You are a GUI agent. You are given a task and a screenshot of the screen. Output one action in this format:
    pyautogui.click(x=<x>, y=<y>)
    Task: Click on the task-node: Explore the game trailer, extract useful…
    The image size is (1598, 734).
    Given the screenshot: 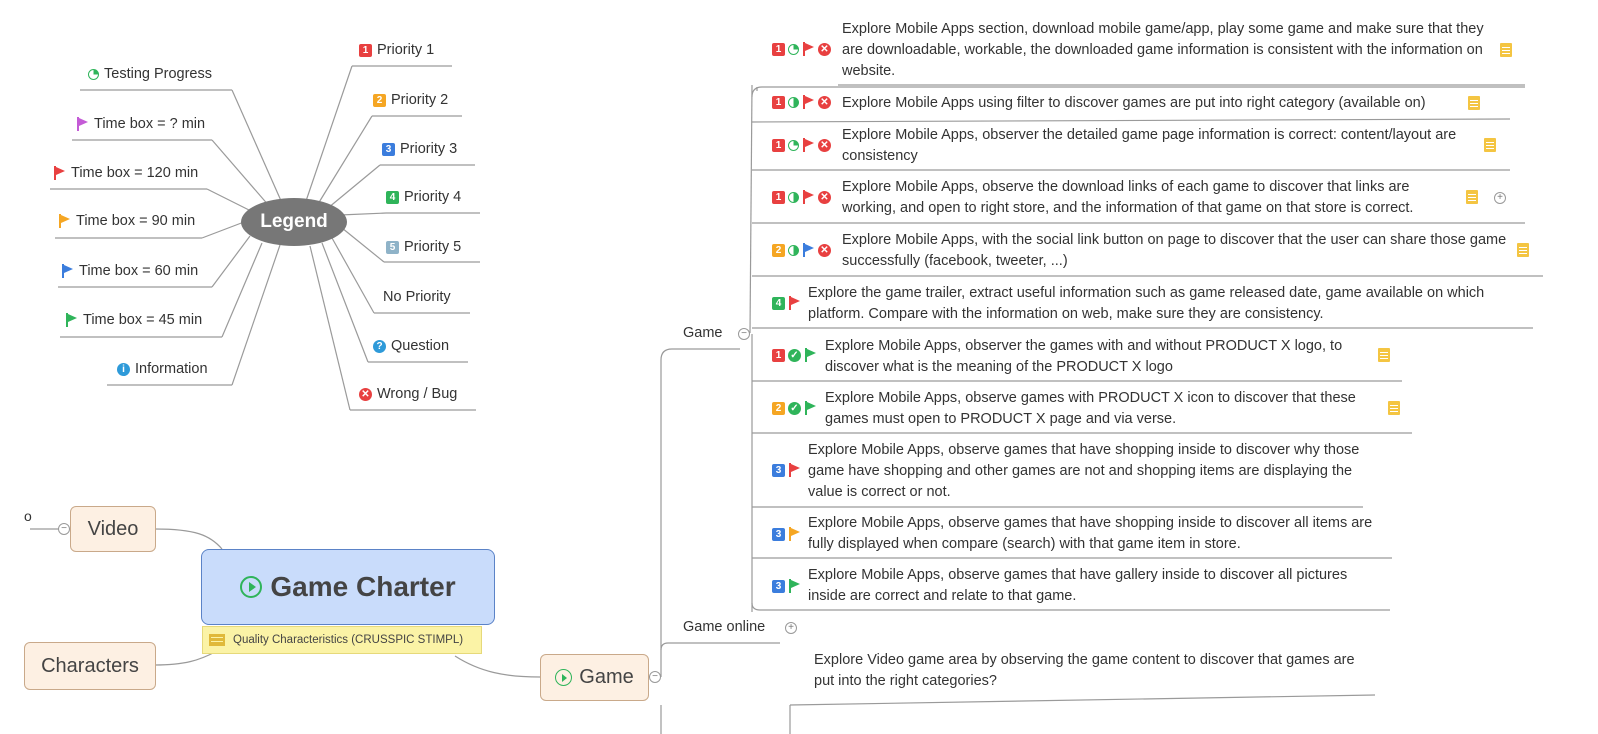 What is the action you would take?
    pyautogui.click(x=1170, y=304)
    